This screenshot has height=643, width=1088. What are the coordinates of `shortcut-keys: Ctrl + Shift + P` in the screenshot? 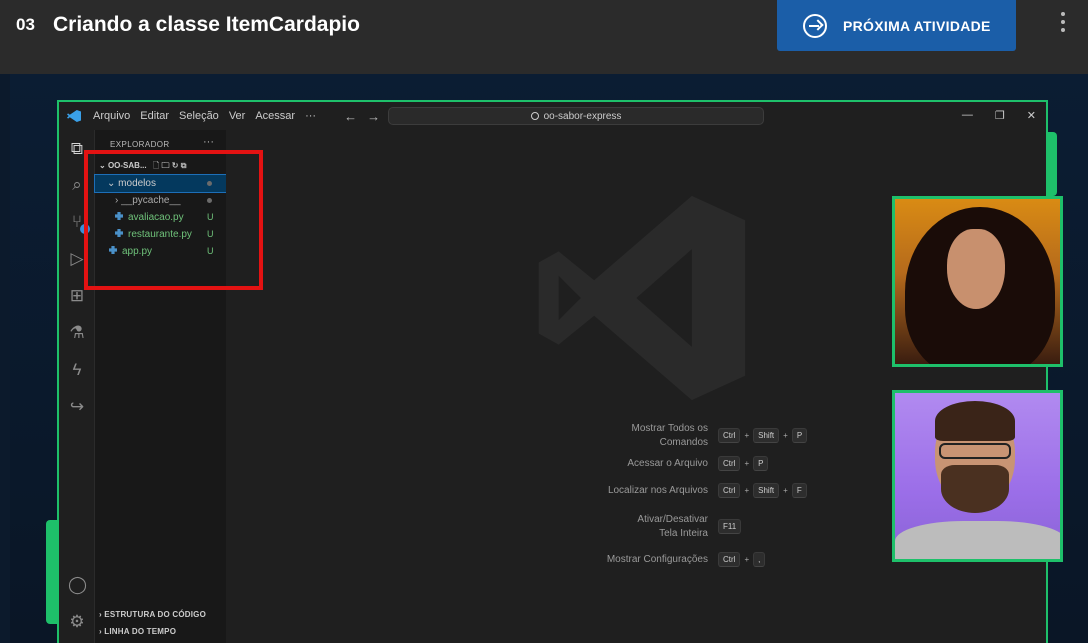 It's located at (763, 435).